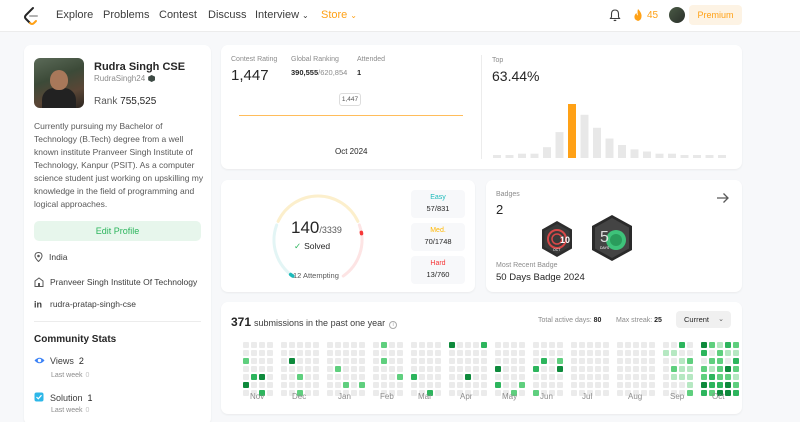 The width and height of the screenshot is (800, 422). What do you see at coordinates (74, 15) in the screenshot?
I see `nav-explore: Explore` at bounding box center [74, 15].